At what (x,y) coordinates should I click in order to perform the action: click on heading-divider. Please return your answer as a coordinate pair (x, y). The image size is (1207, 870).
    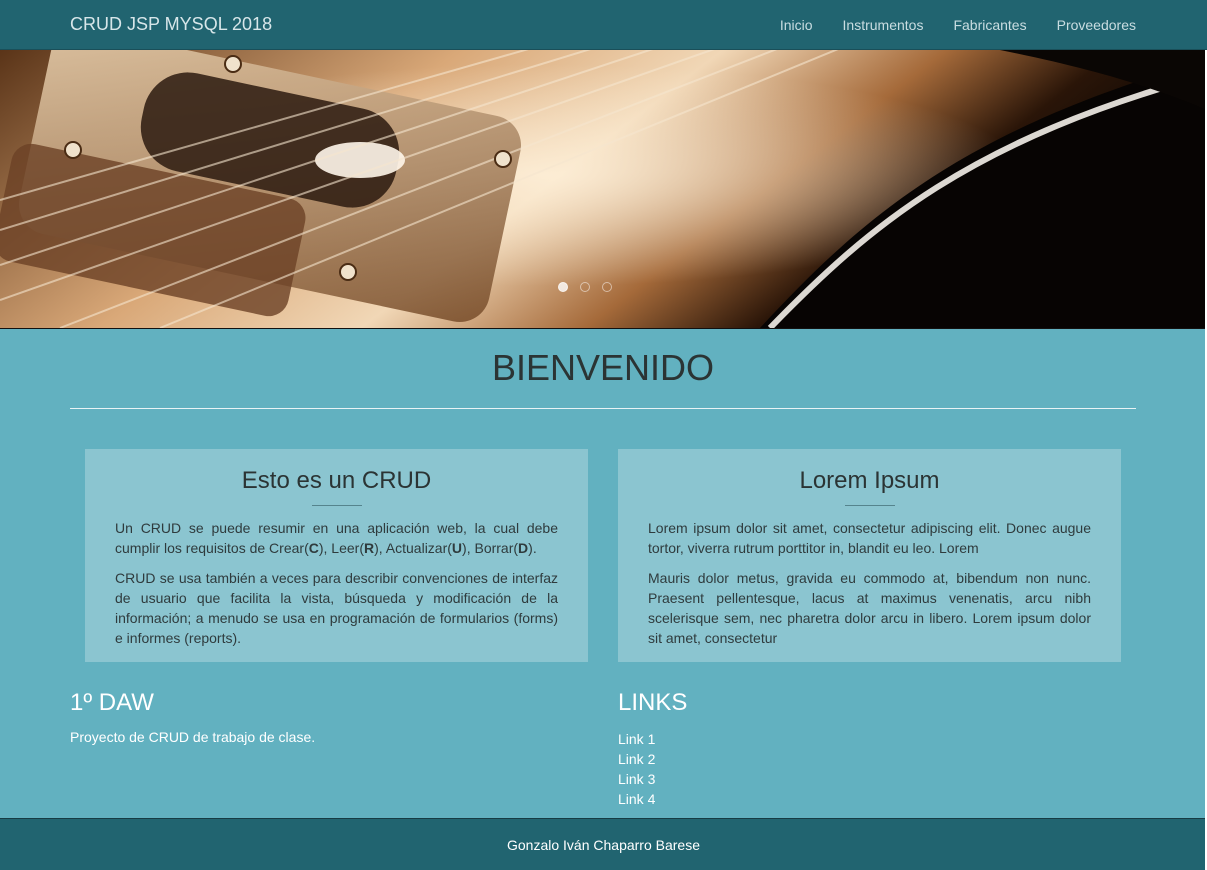
    Looking at the image, I should click on (603, 408).